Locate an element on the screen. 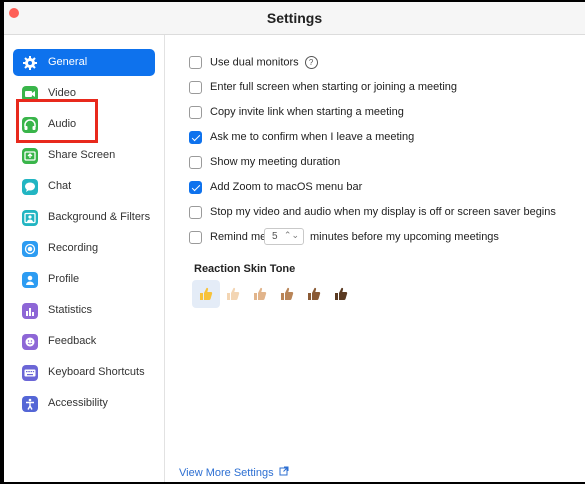 The width and height of the screenshot is (585, 484). sidebar-item-label: Accessibility is located at coordinates (78, 403).